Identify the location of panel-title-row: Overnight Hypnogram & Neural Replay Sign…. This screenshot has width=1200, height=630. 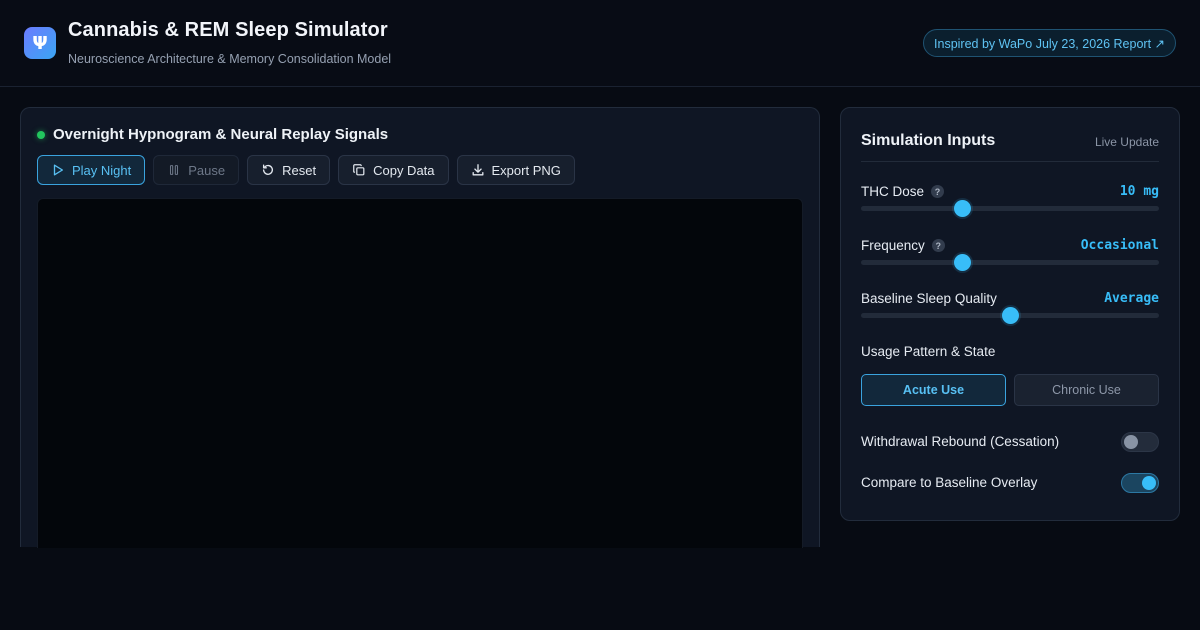
(212, 134).